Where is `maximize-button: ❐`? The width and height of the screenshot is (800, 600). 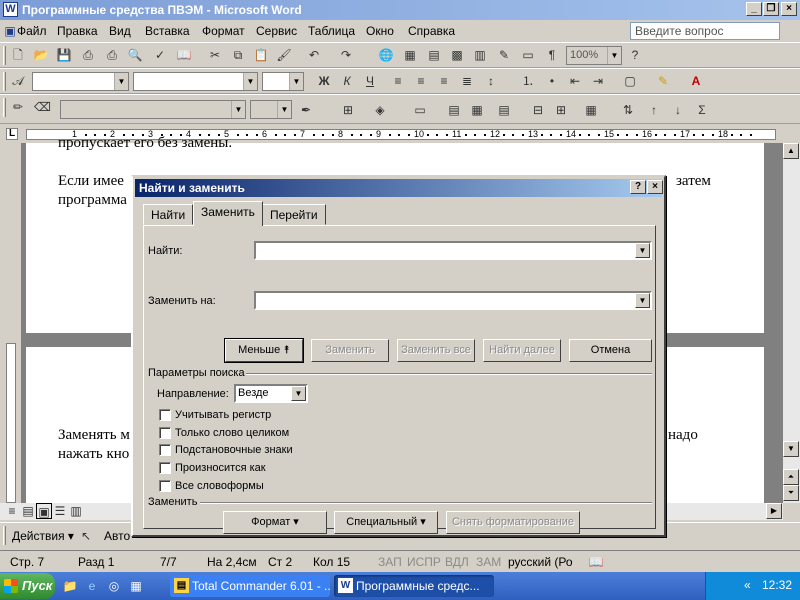 maximize-button: ❐ is located at coordinates (771, 9).